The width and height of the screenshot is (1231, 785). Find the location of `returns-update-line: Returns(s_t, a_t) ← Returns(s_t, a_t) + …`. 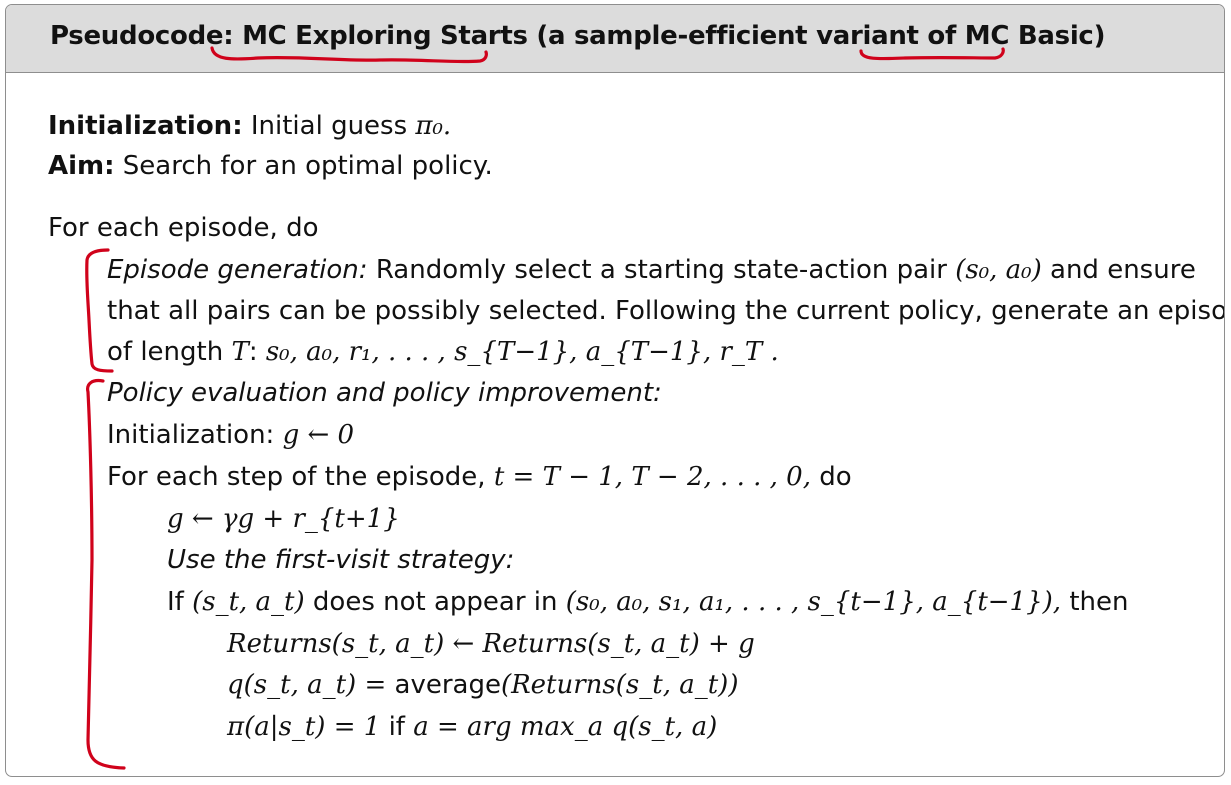

returns-update-line: Returns(s_t, a_t) ← Returns(s_t, a_t) + … is located at coordinates (491, 644).